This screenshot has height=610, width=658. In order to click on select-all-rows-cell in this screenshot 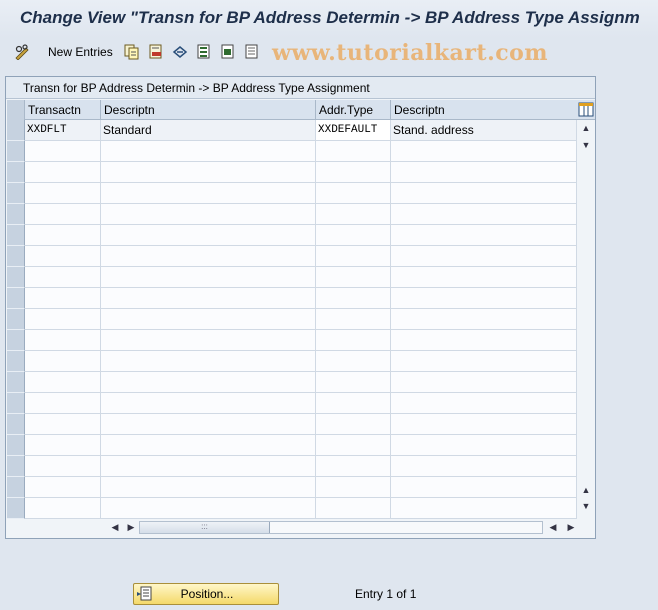, I will do `click(16, 110)`.